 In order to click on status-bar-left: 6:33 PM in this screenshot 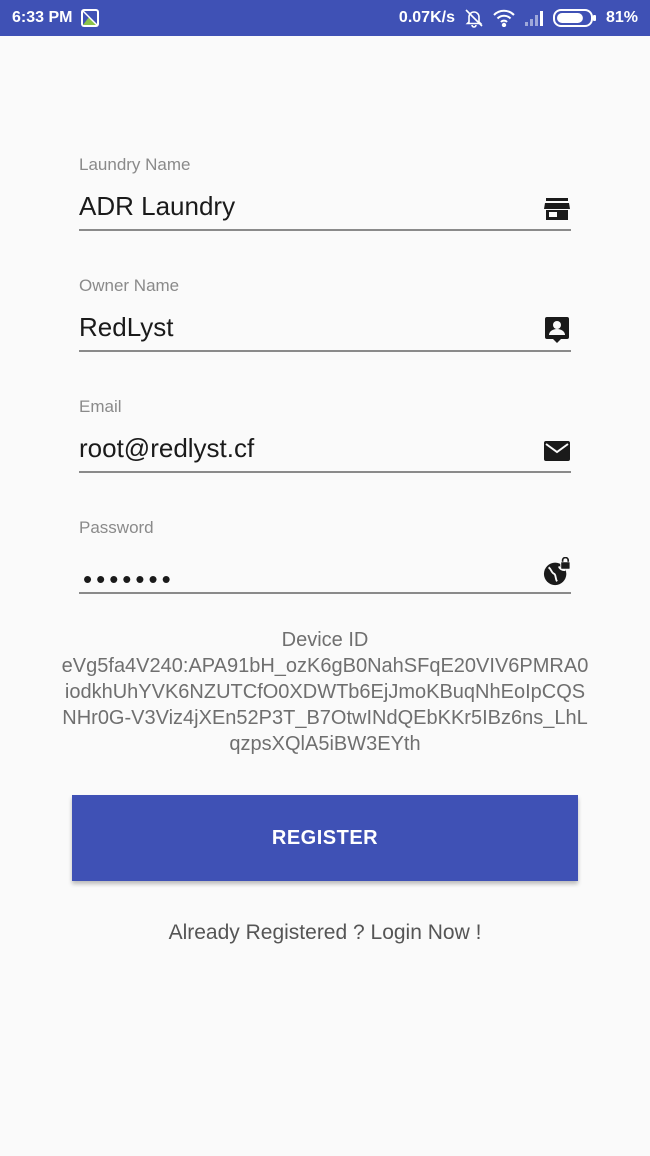, I will do `click(56, 18)`.